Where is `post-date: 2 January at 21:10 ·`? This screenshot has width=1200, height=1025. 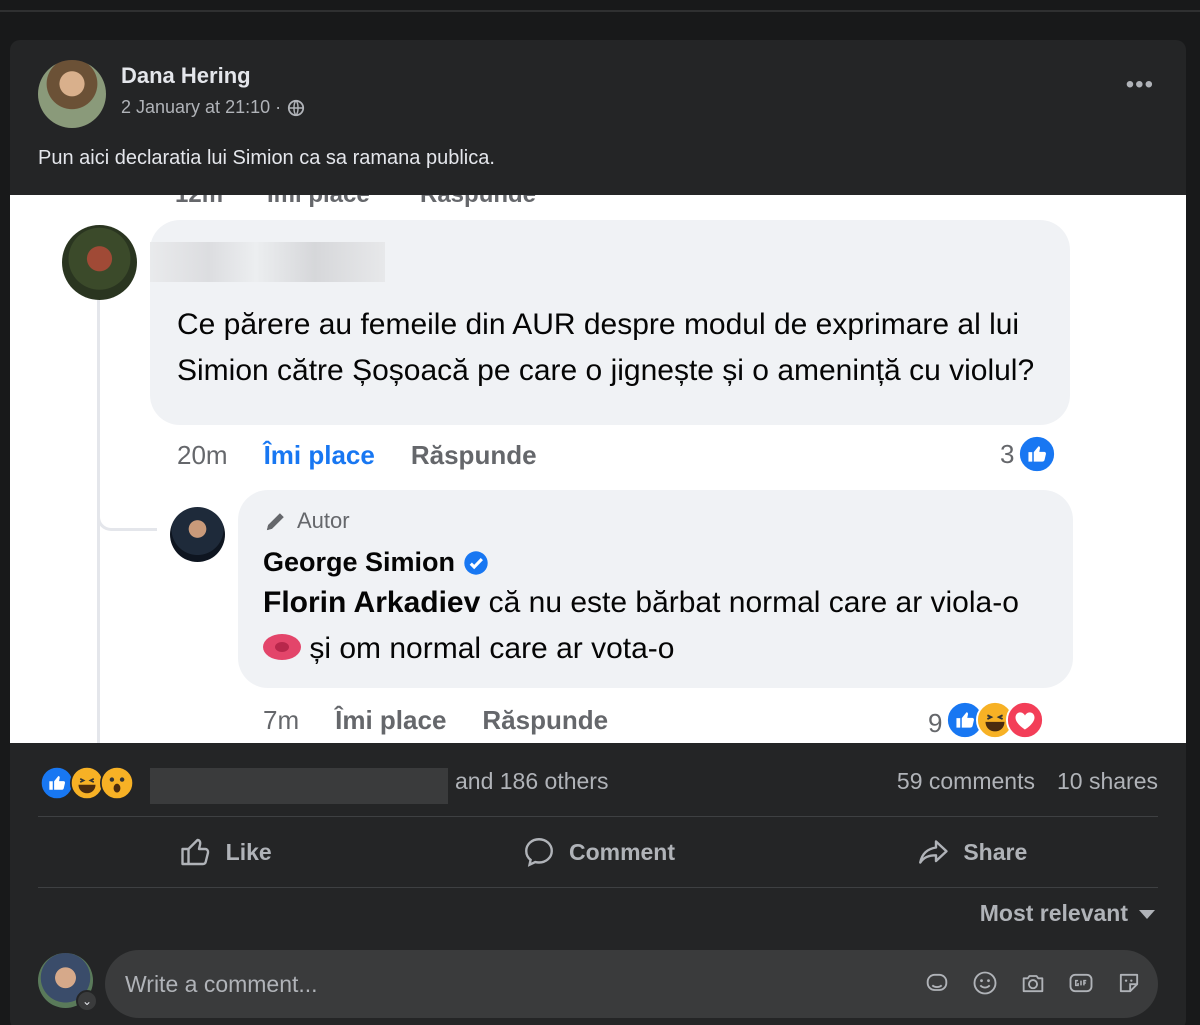
post-date: 2 January at 21:10 · is located at coordinates (201, 107).